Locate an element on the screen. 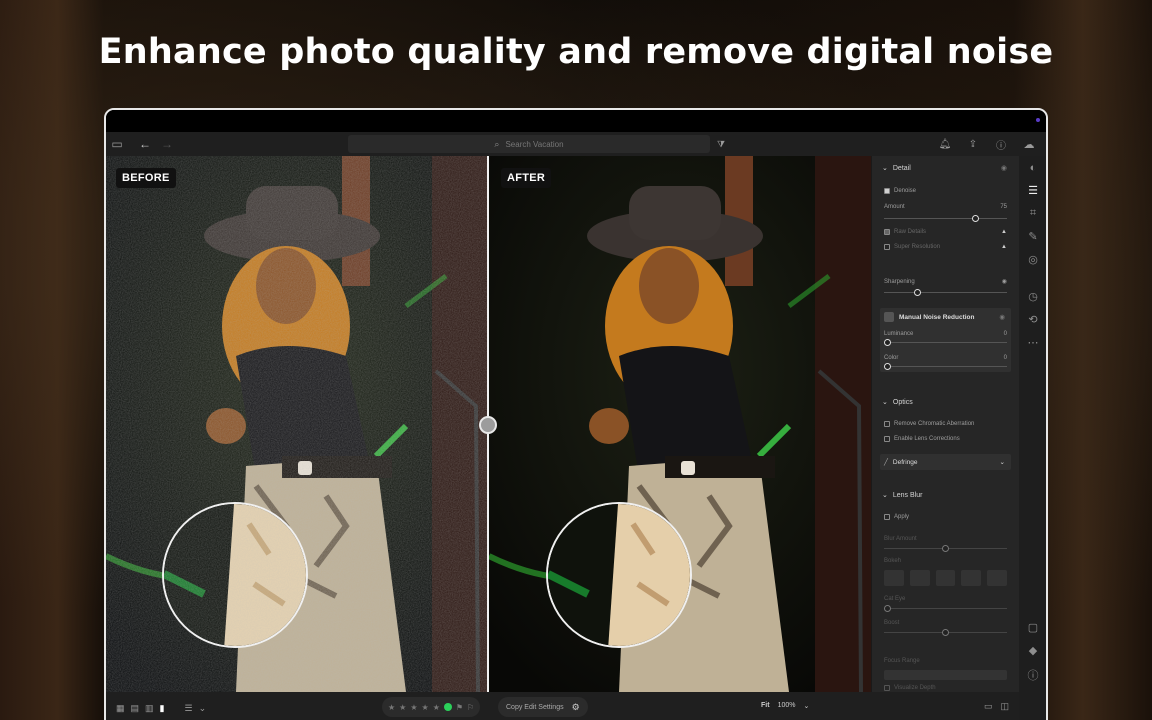  blur-amount-slider is located at coordinates (945, 548).